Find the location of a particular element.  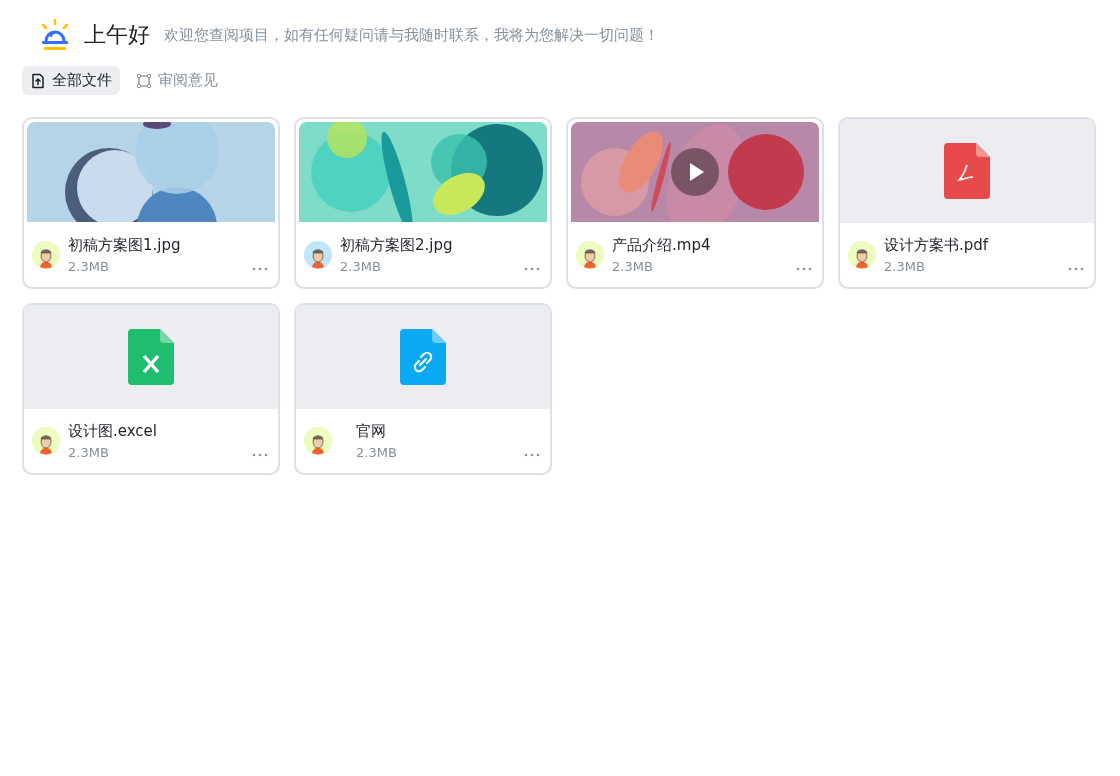

pdf-file-icon is located at coordinates (967, 171).